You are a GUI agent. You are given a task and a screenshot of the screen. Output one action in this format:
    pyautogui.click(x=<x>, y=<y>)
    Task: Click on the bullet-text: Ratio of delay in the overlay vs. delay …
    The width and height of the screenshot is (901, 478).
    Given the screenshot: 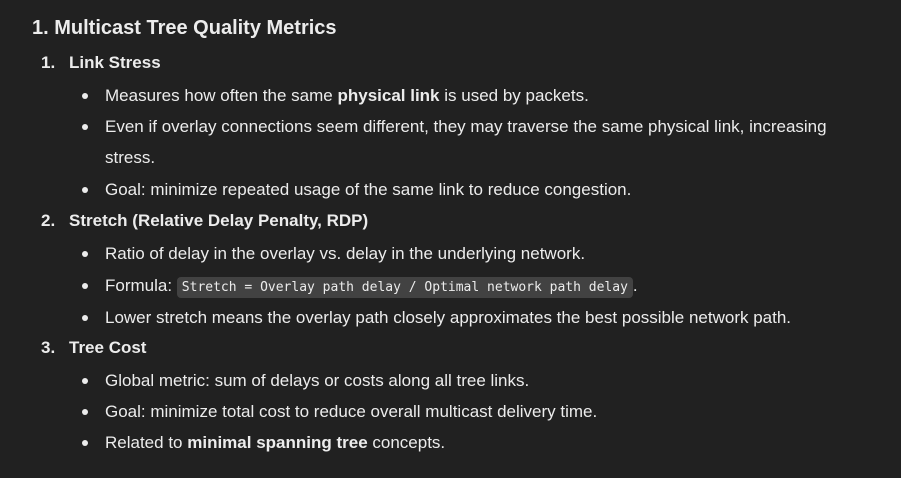 What is the action you would take?
    pyautogui.click(x=345, y=253)
    